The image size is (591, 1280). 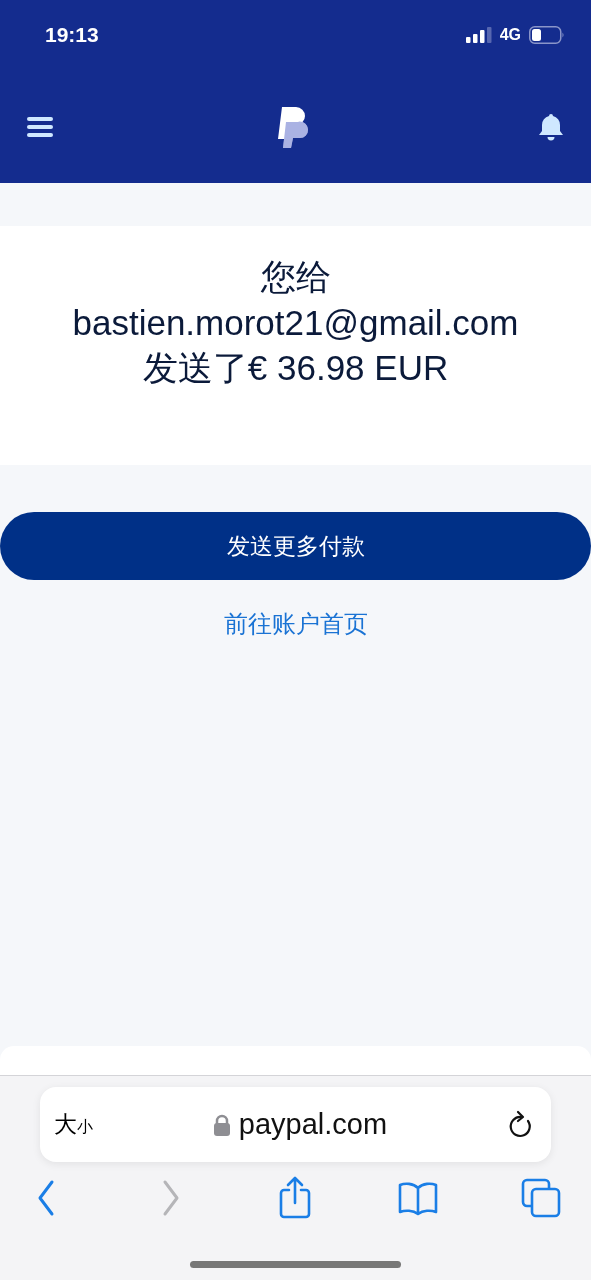 I want to click on address-bar: 大小 paypal.com, so click(x=295, y=1124).